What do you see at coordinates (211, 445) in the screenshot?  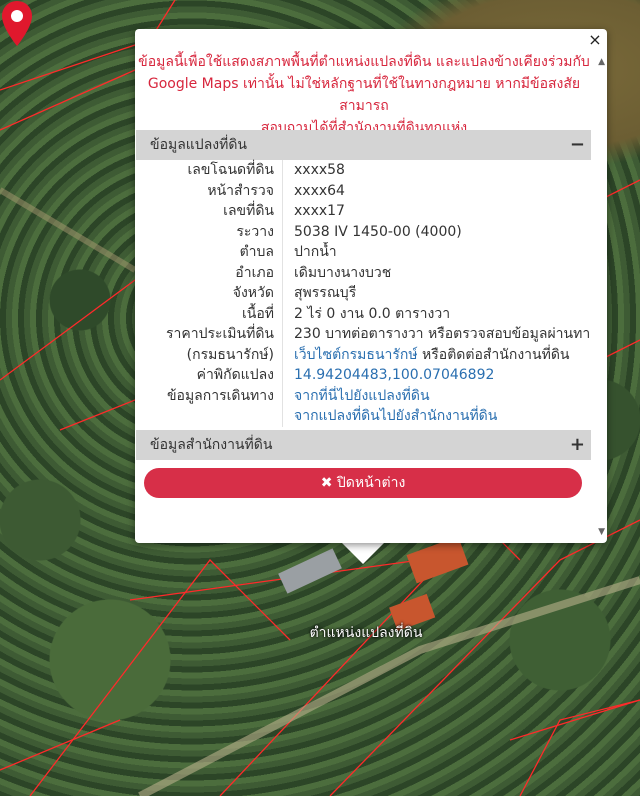 I see `office-info-title: ข้อมูลสำนักงานที่ดิน` at bounding box center [211, 445].